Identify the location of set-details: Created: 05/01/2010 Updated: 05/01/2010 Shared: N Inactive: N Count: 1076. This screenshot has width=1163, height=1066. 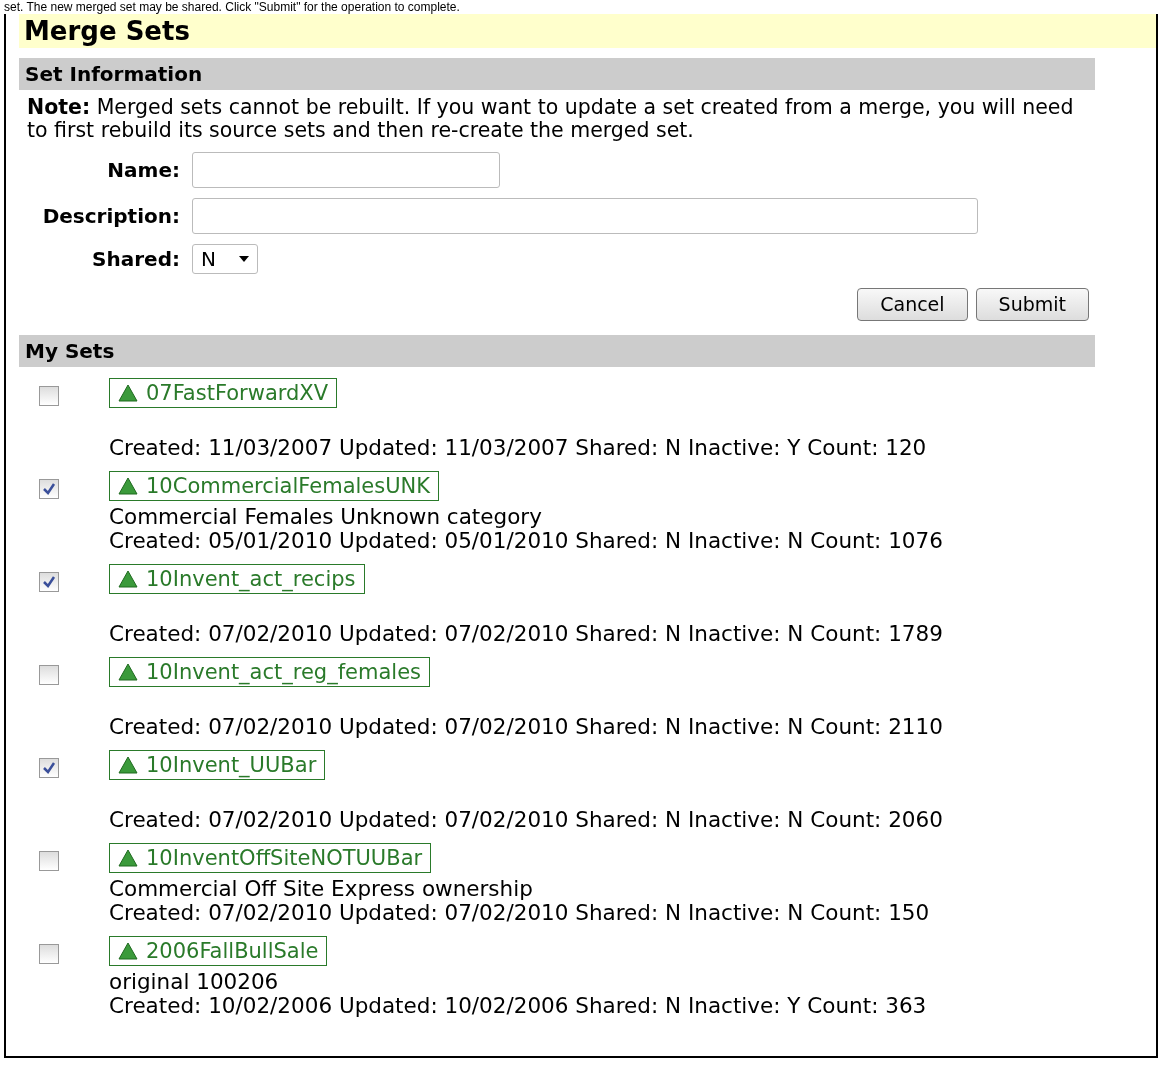
(526, 541).